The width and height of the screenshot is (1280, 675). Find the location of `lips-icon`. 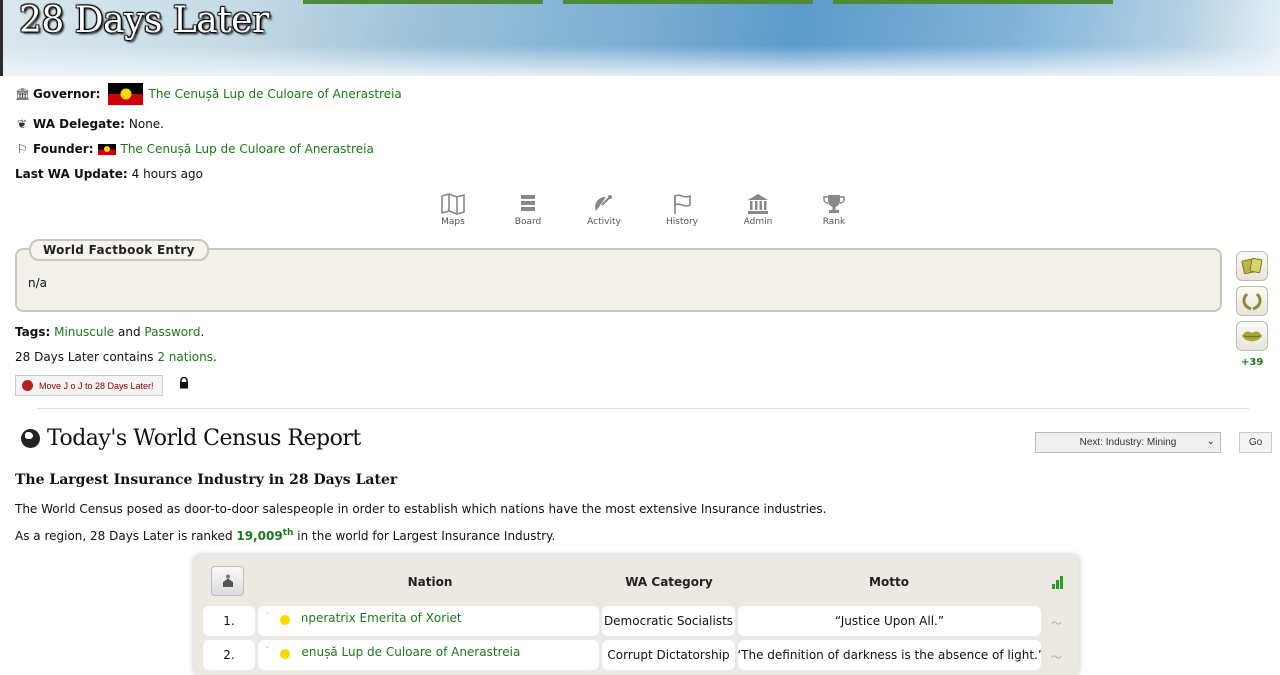

lips-icon is located at coordinates (1252, 336).